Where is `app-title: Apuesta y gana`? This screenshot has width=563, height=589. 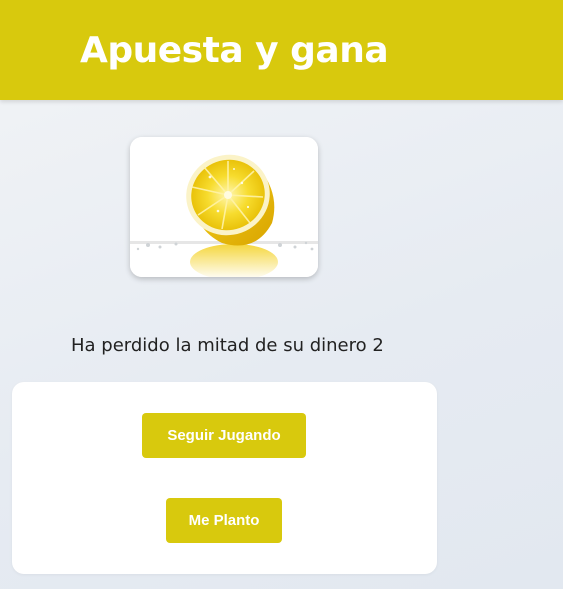
app-title: Apuesta y gana is located at coordinates (234, 50).